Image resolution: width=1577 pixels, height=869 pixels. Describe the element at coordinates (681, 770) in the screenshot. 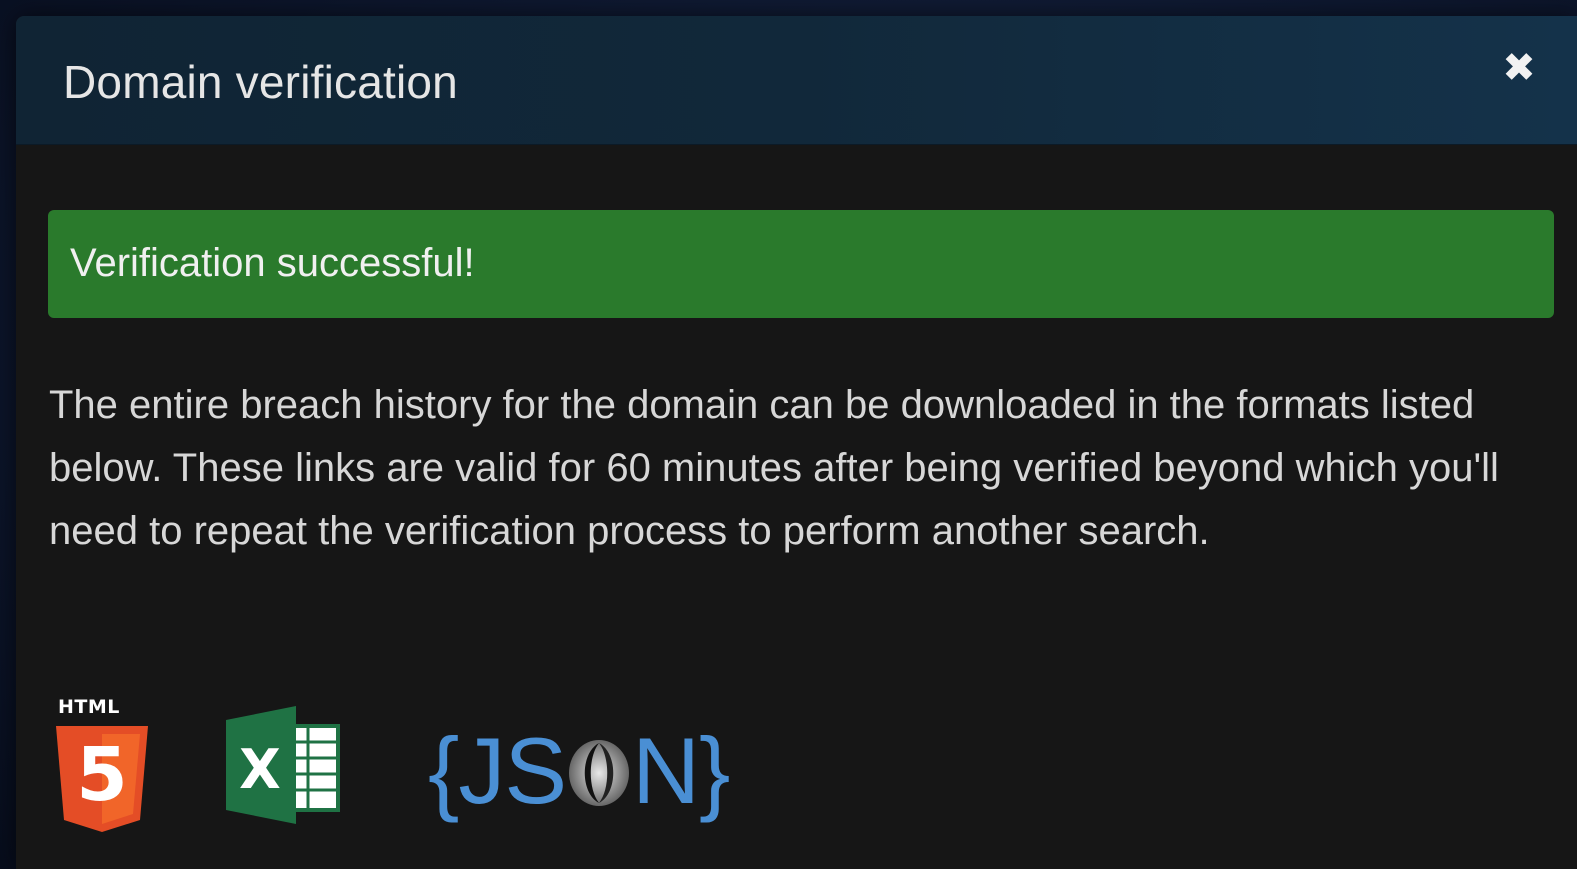

I see `json-suffix: N}` at that location.